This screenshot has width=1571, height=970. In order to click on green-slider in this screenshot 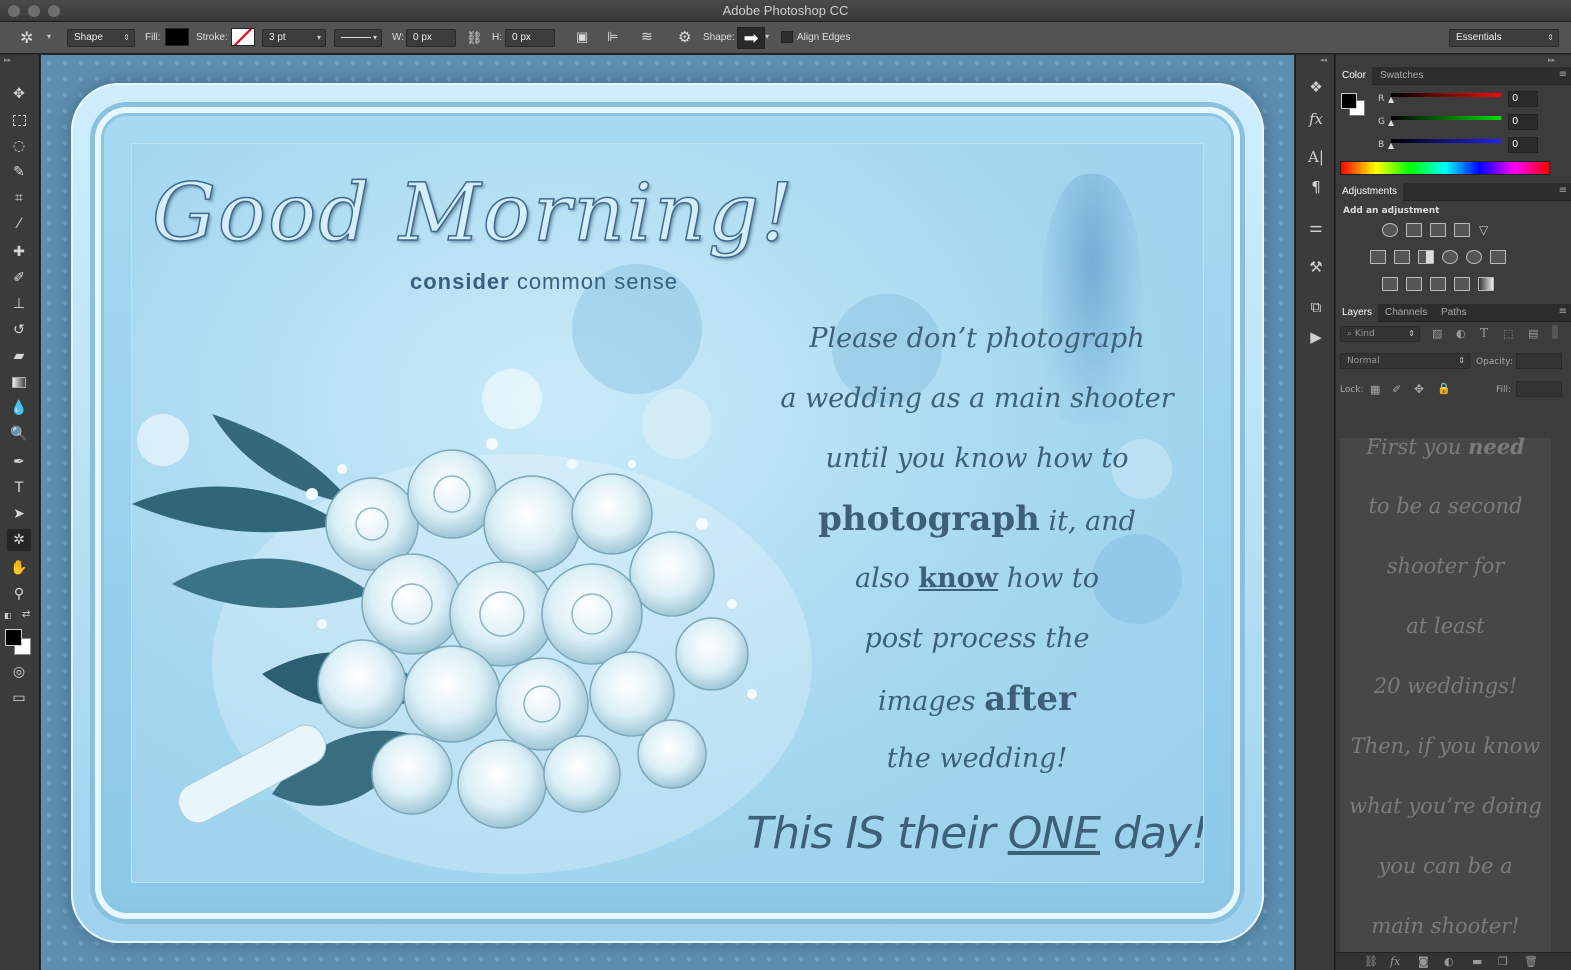, I will do `click(1446, 118)`.